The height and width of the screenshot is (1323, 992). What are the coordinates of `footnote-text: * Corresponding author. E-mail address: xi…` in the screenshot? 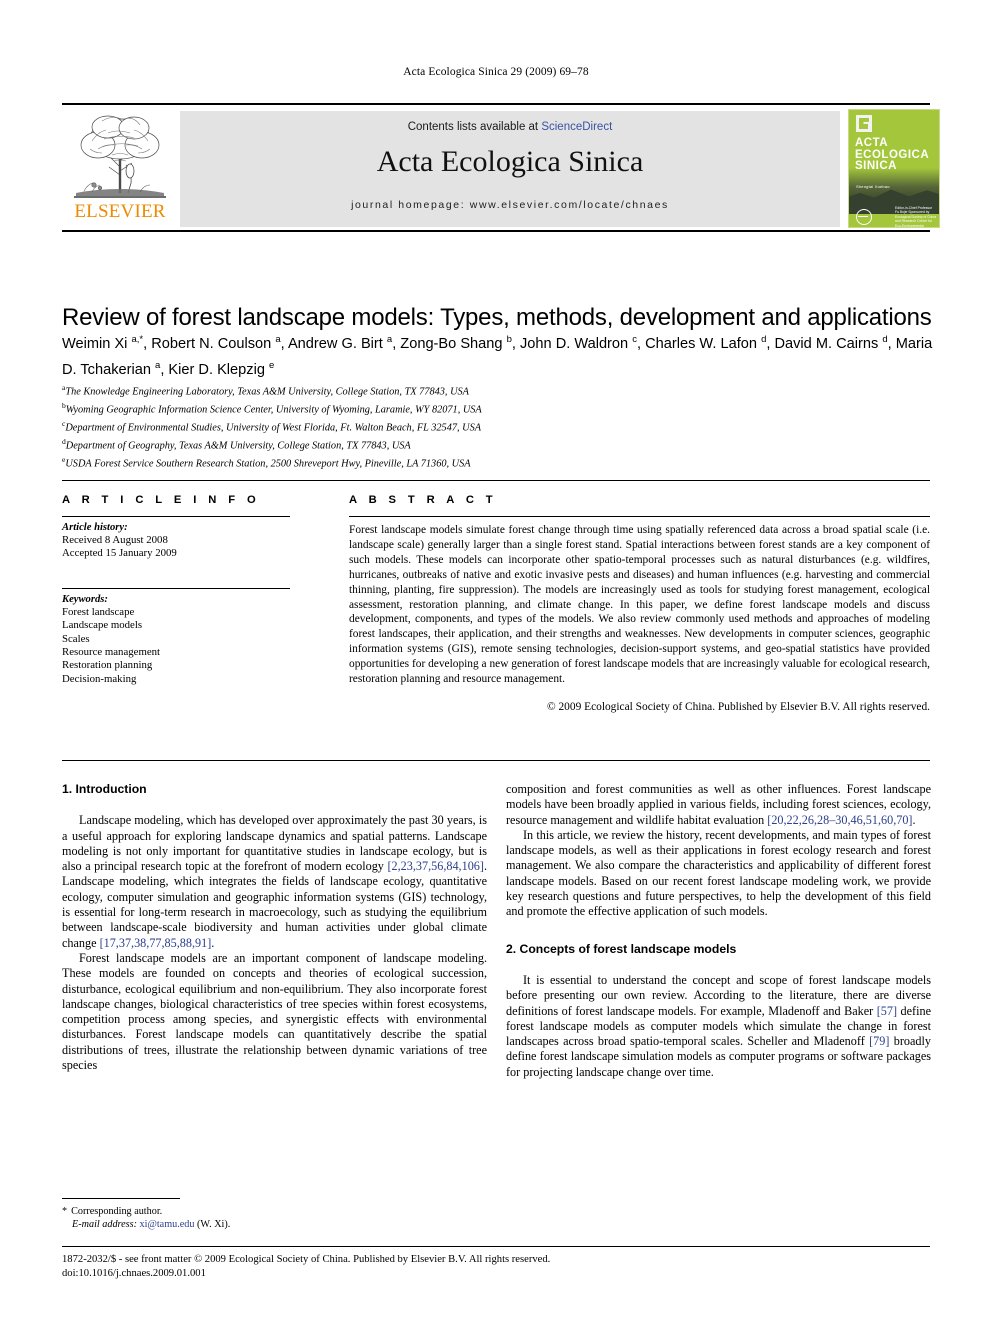 It's located at (274, 1218).